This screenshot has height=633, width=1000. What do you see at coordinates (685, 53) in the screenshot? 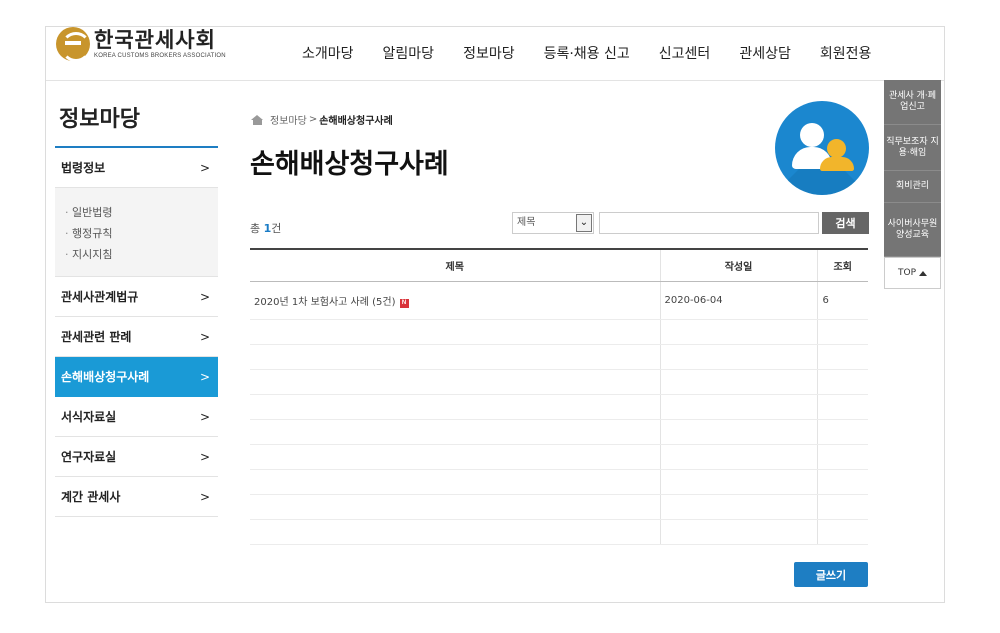
I see `nav-report-center: 신고센터` at bounding box center [685, 53].